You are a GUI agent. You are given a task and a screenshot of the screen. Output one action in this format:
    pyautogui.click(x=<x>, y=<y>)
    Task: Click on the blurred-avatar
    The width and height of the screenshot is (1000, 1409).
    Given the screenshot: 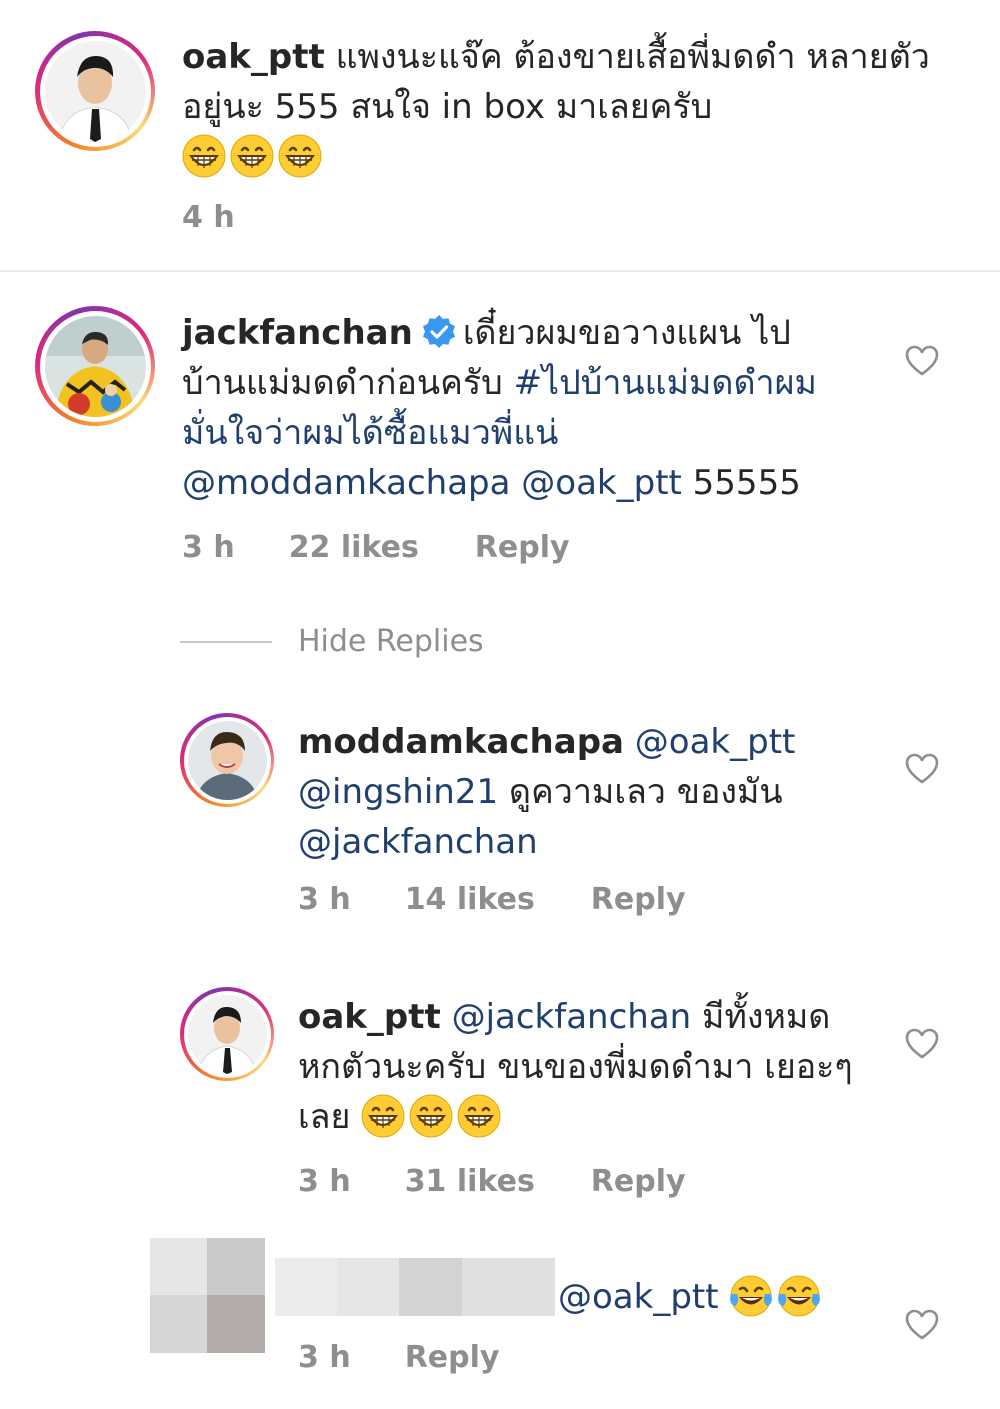 What is the action you would take?
    pyautogui.click(x=207, y=1295)
    